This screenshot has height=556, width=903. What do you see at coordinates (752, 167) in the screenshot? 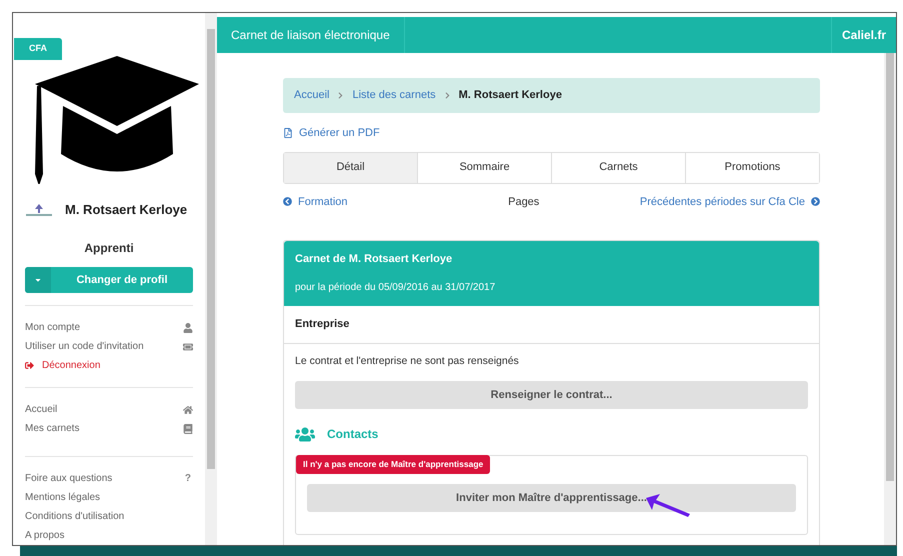
I see `tab: Promotions` at bounding box center [752, 167].